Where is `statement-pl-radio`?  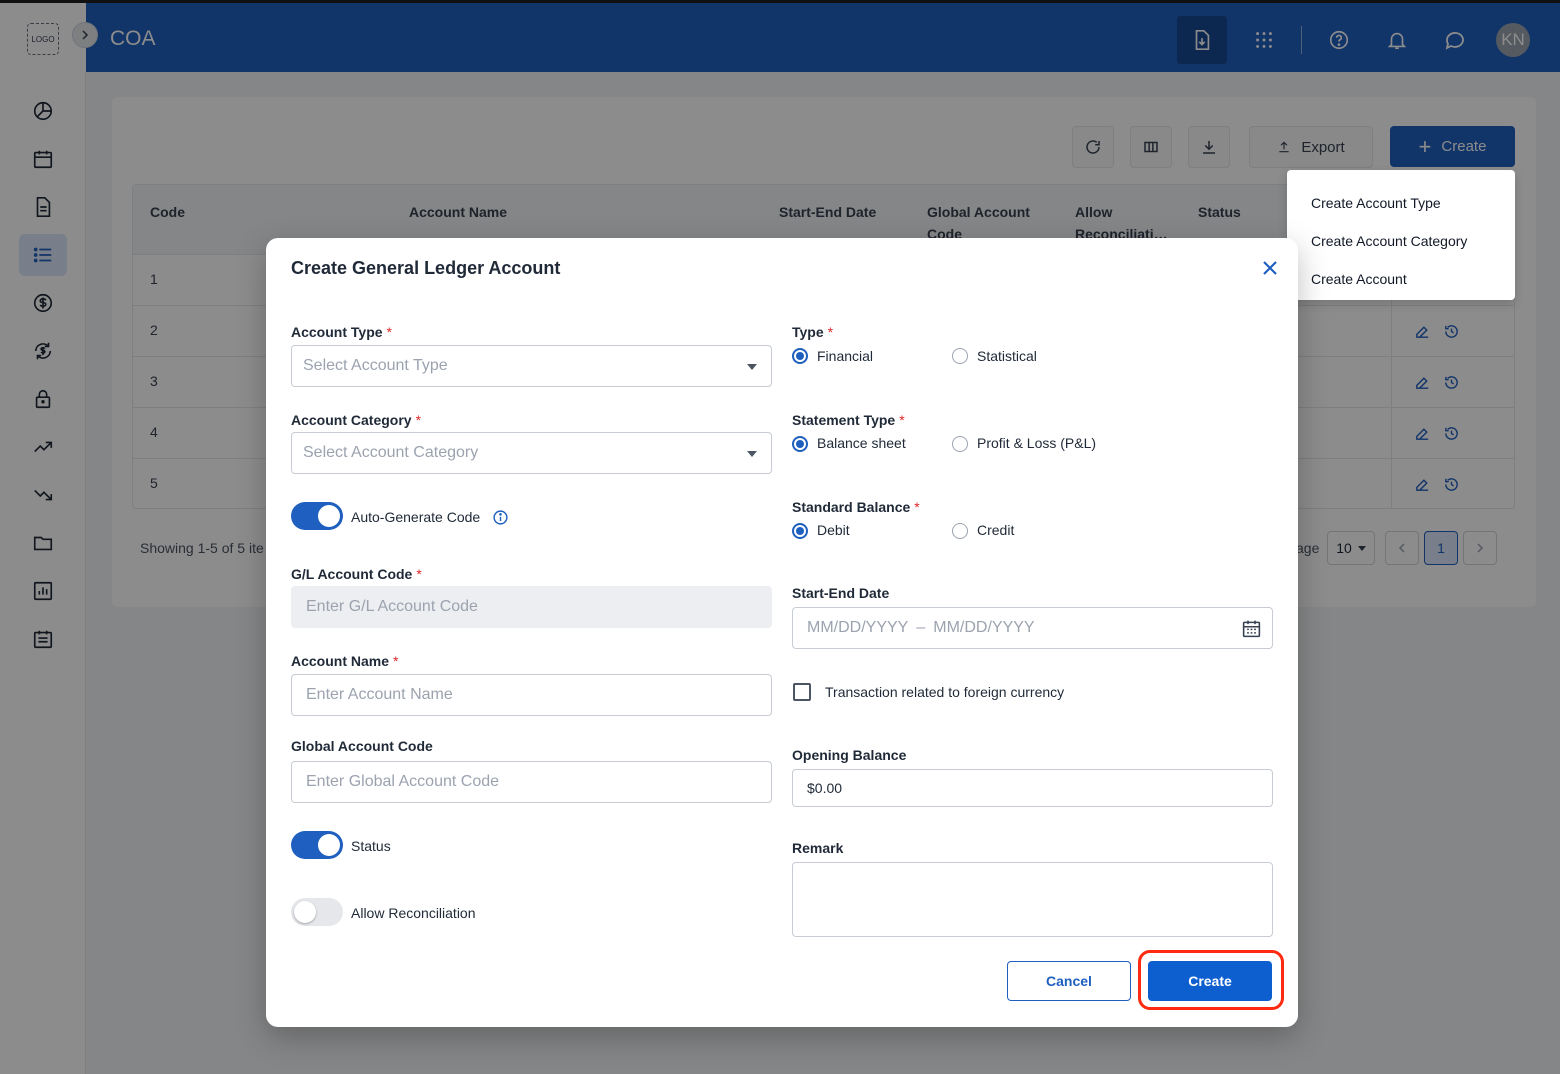 statement-pl-radio is located at coordinates (960, 444).